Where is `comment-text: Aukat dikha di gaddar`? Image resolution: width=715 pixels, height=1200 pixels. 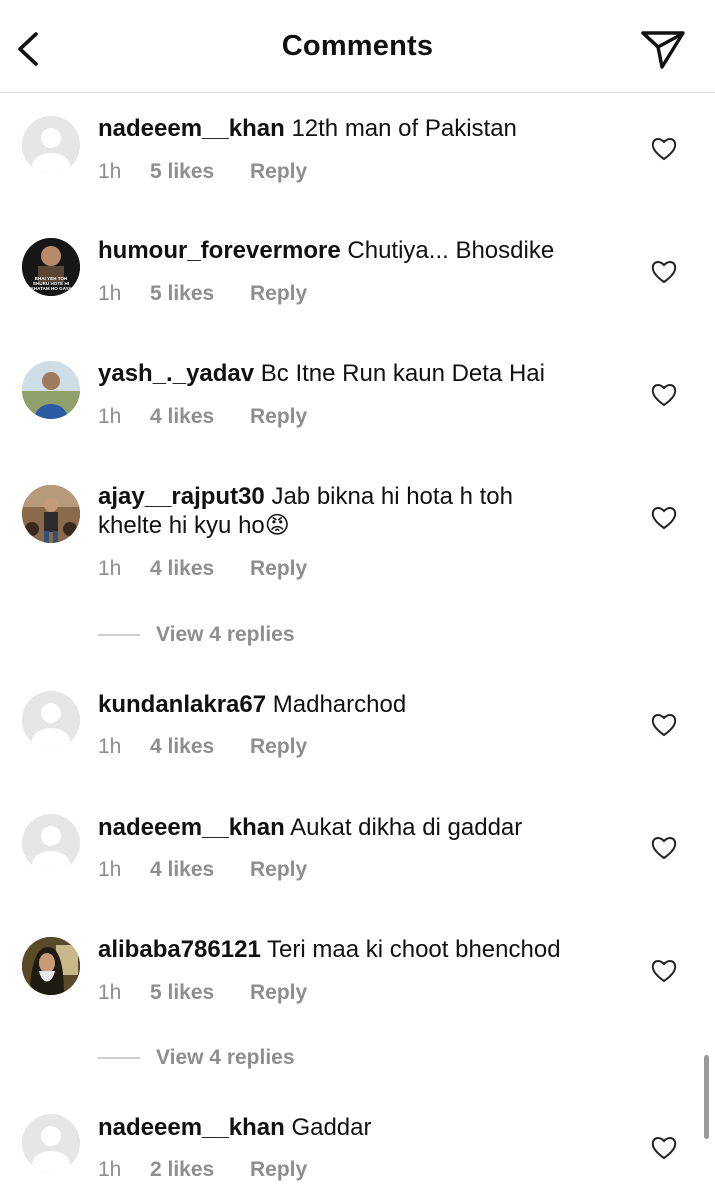
comment-text: Aukat dikha di gaddar is located at coordinates (406, 827).